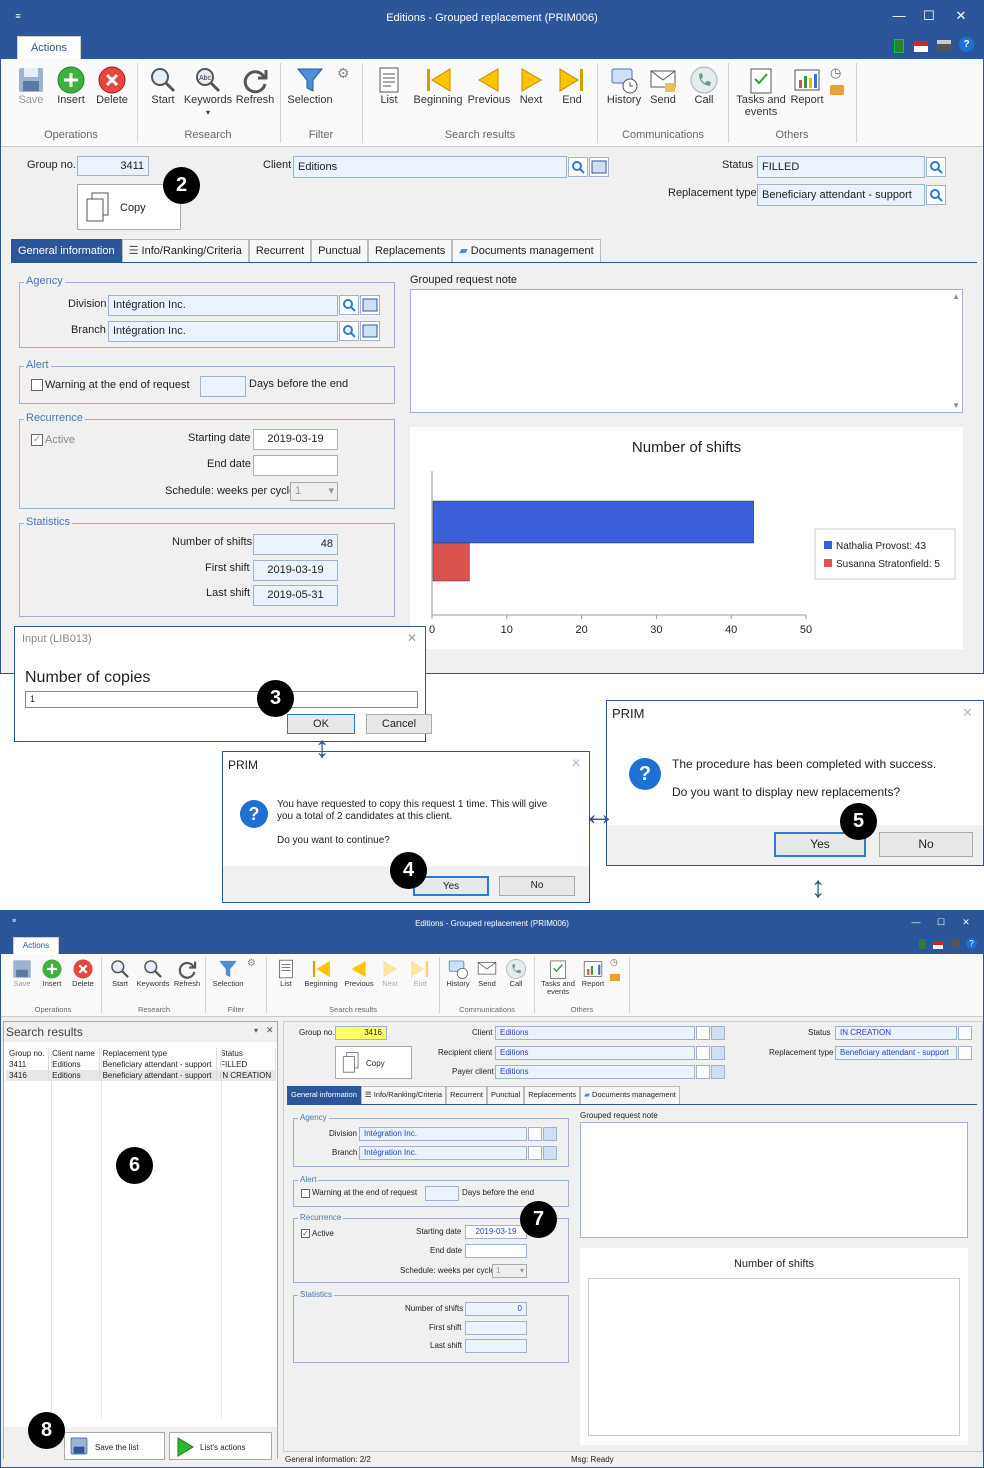 The width and height of the screenshot is (984, 1468). Describe the element at coordinates (256, 1030) in the screenshot. I see `pane-dropdown-icon: ▾` at that location.